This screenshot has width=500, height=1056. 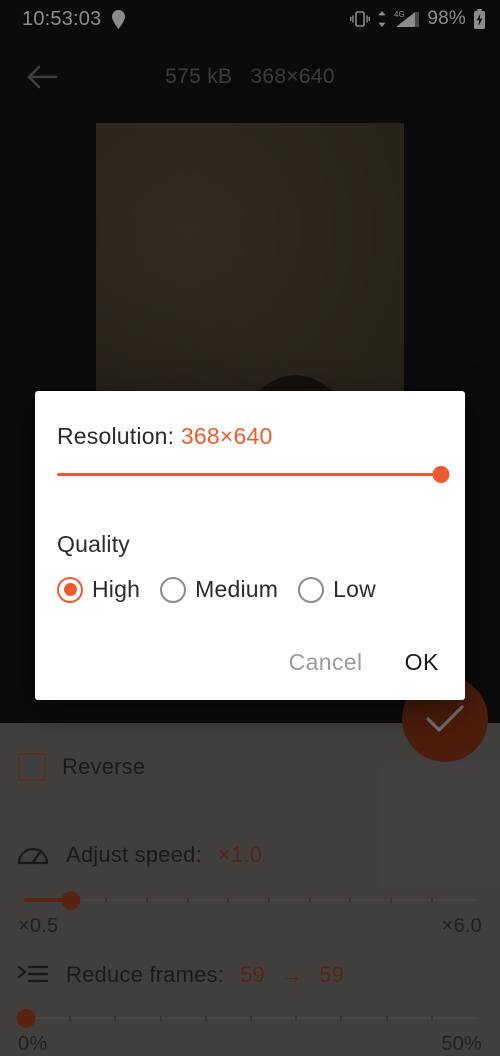 I want to click on radio-high-icon, so click(x=70, y=589).